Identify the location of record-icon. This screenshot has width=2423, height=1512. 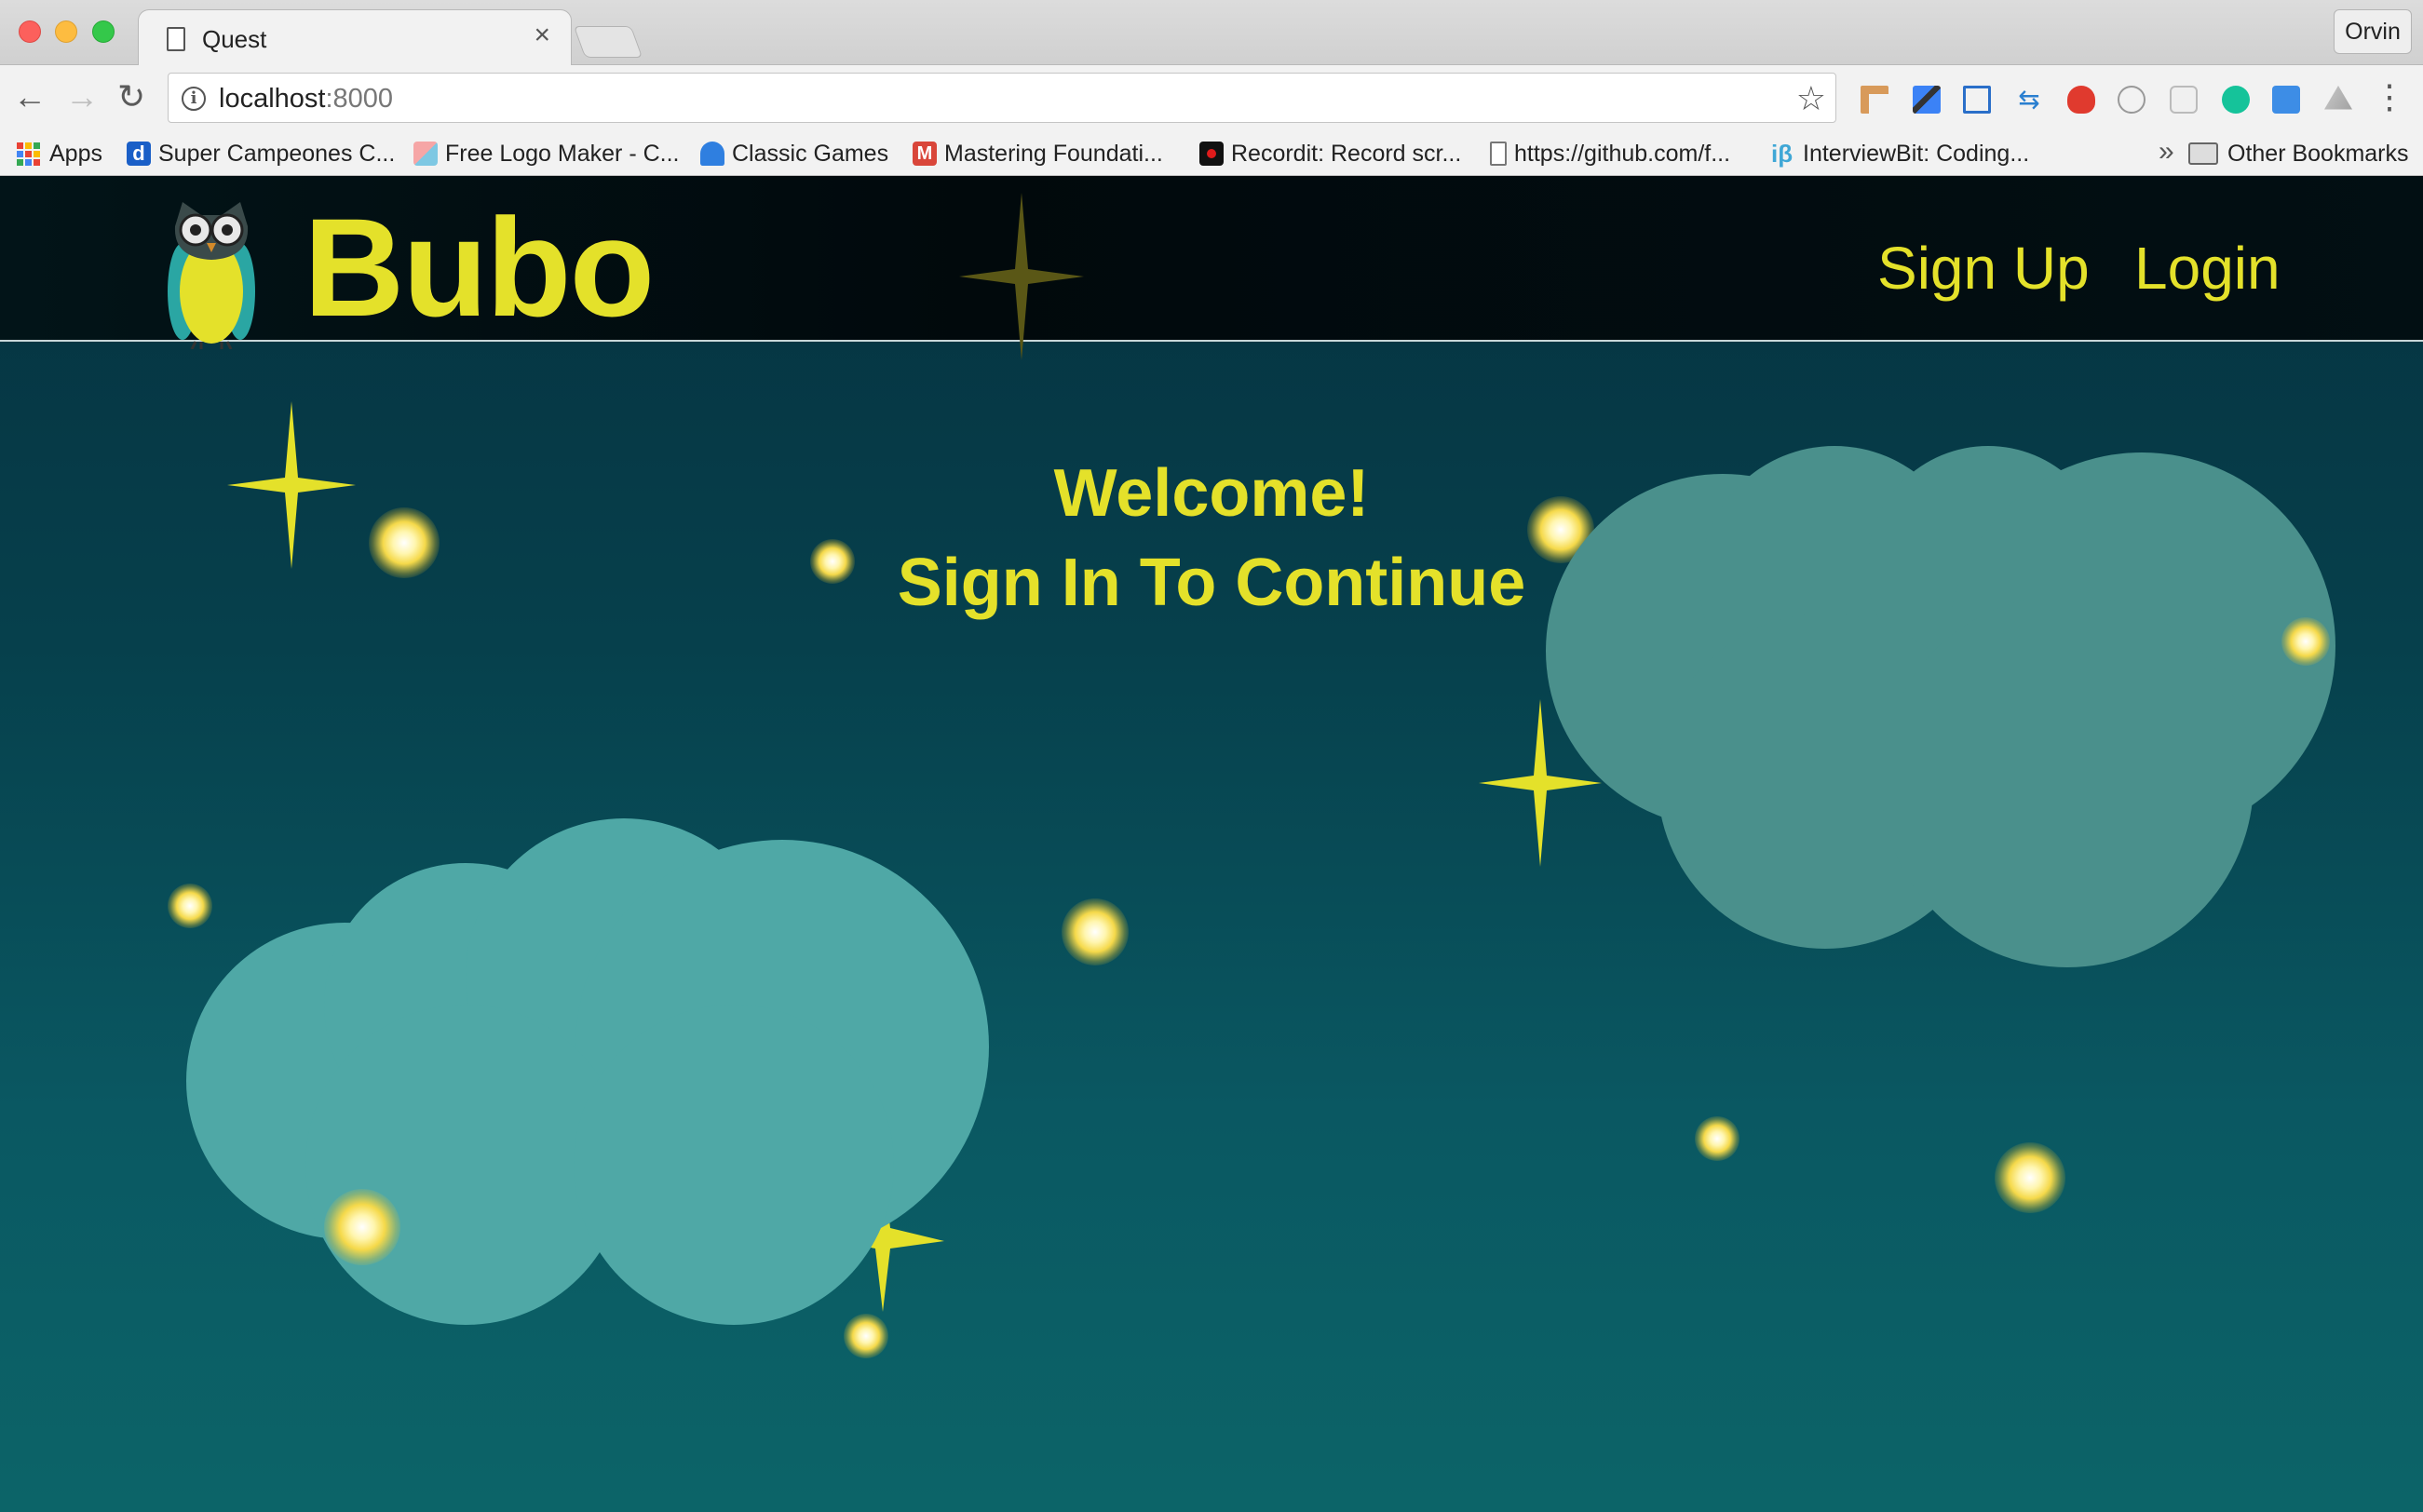
(1211, 154).